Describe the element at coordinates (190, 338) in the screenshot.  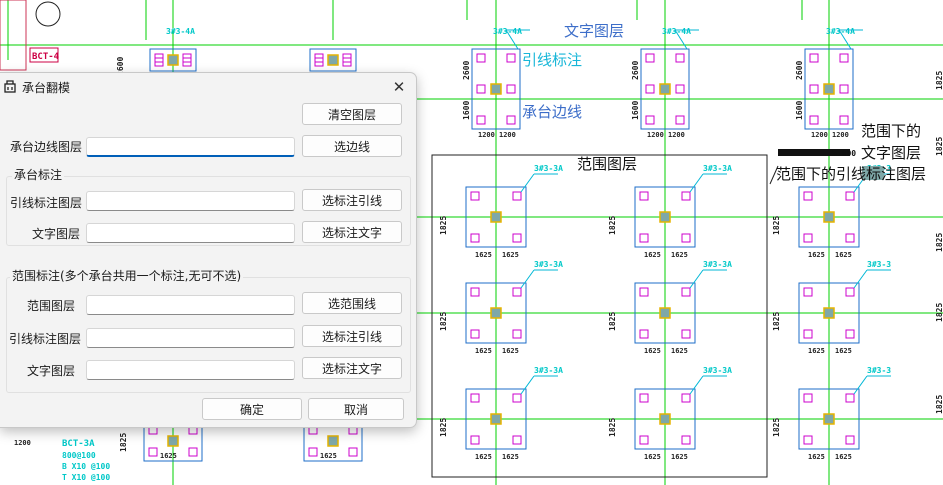
I see `range-leader-layer-input` at that location.